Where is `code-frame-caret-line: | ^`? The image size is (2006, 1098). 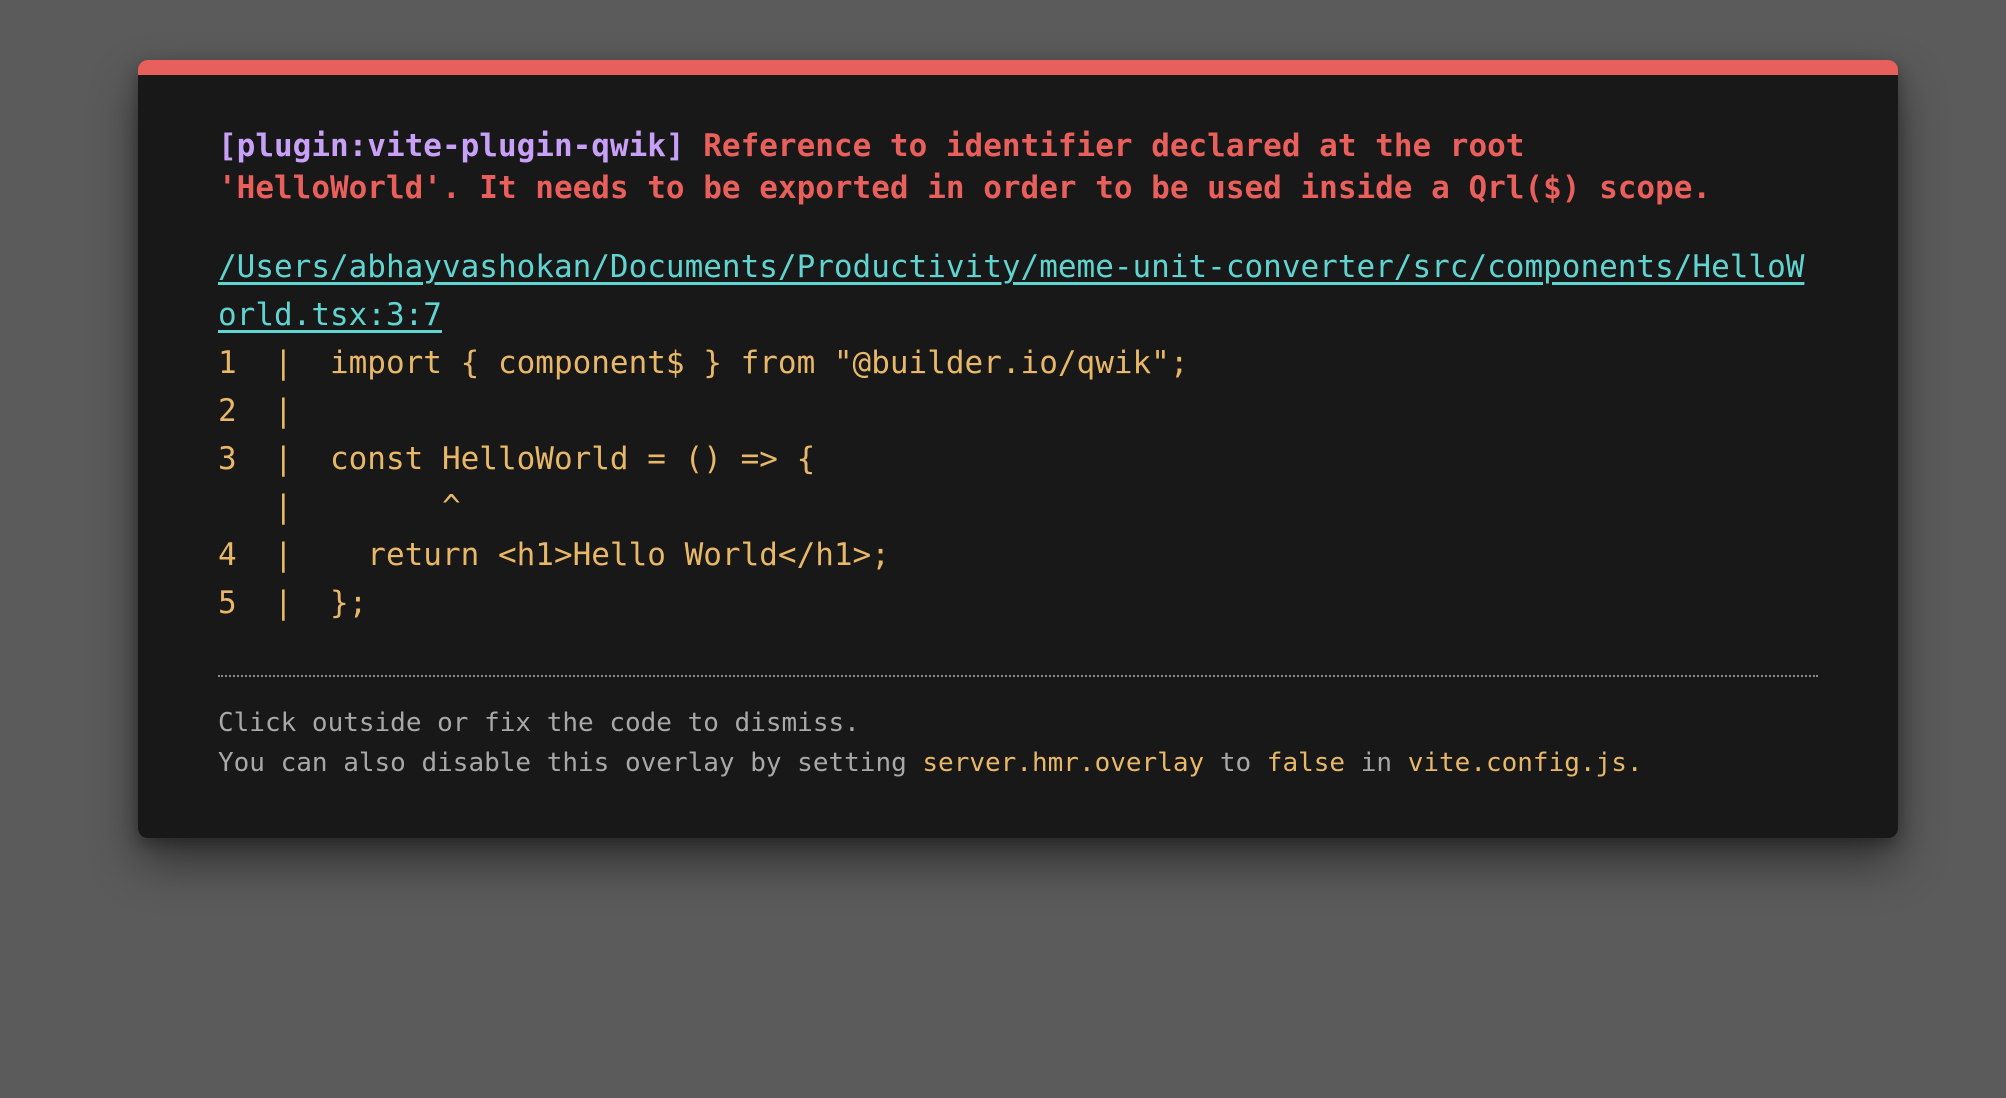 code-frame-caret-line: | ^ is located at coordinates (339, 507).